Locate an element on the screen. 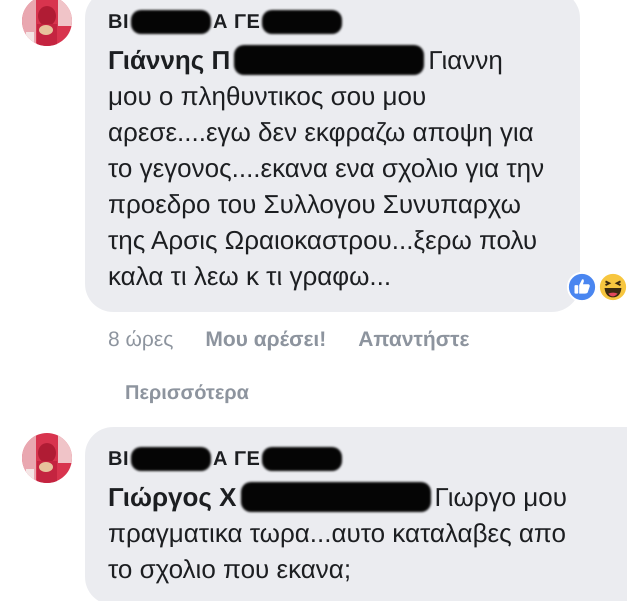  timestamp: 8 ώρες is located at coordinates (141, 340).